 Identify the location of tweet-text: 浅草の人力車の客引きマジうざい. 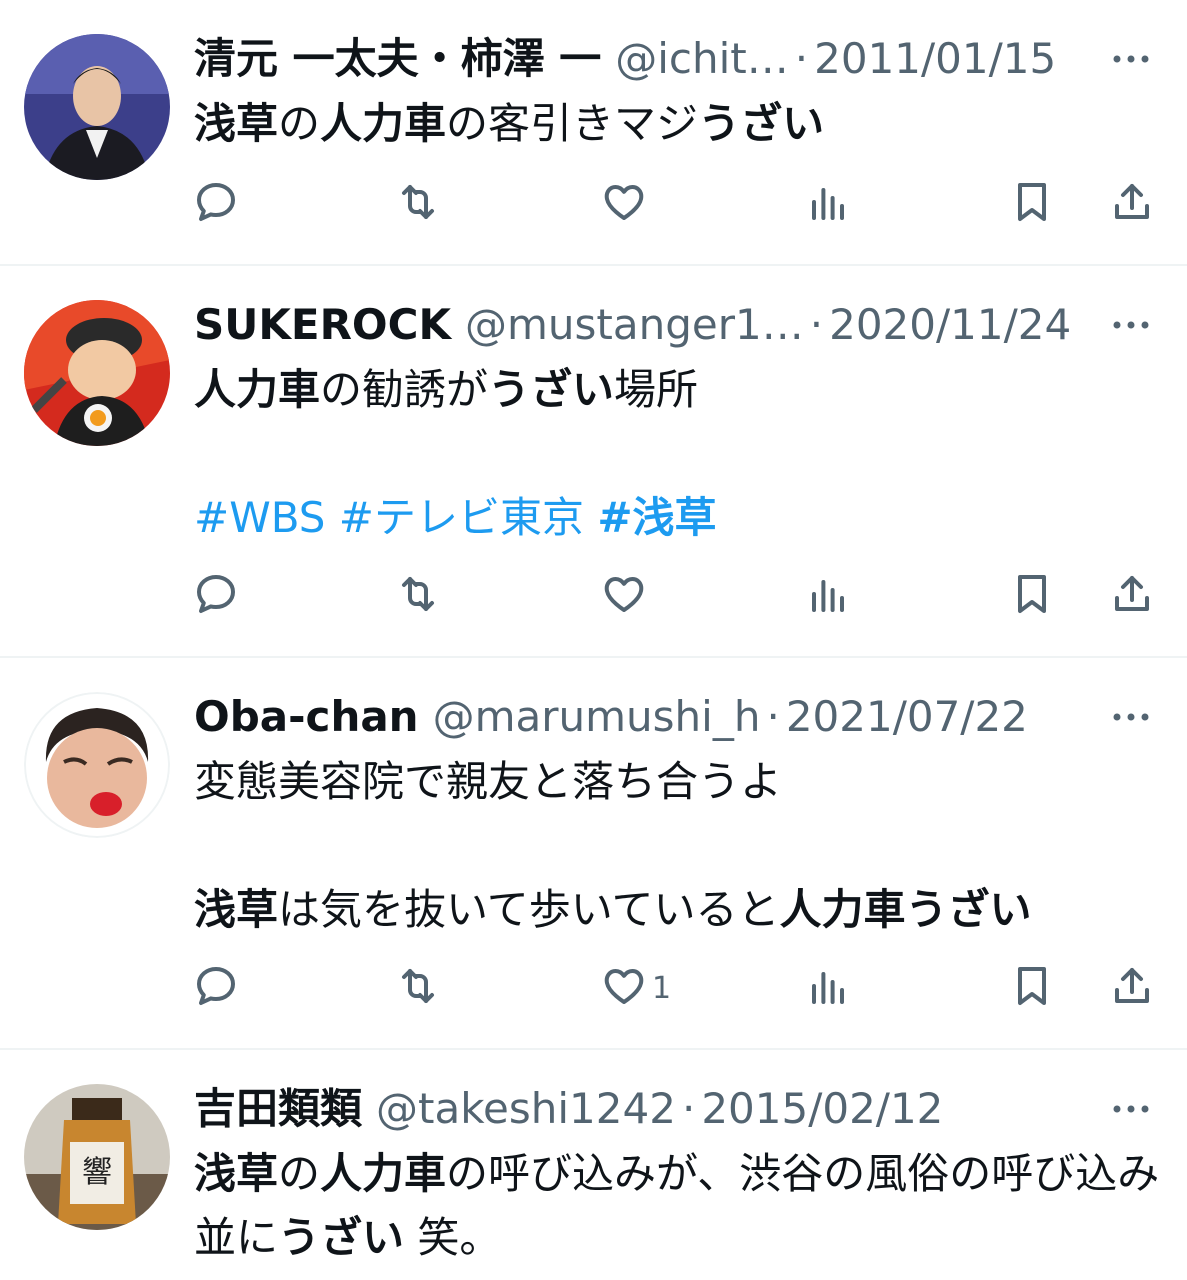
(678, 124).